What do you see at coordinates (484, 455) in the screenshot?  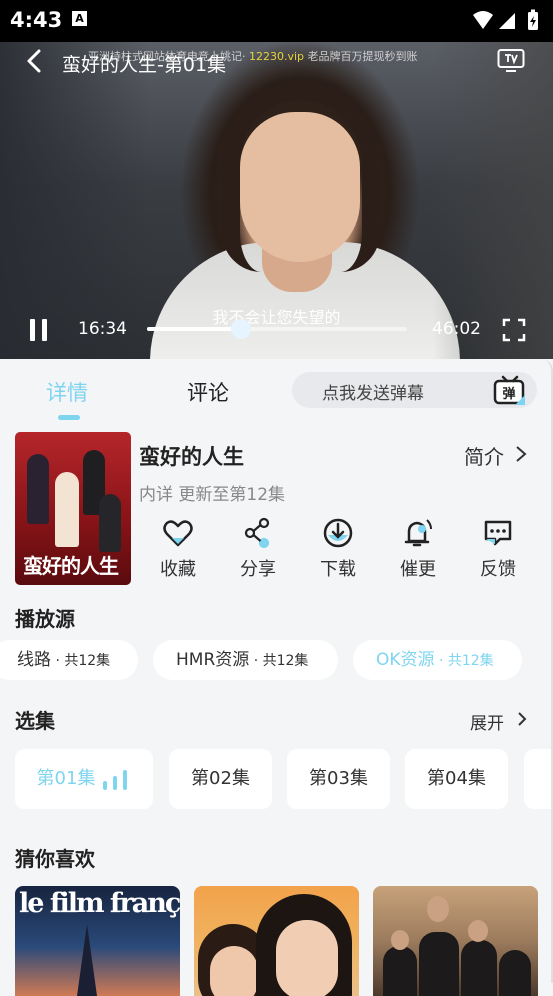 I see `intro-link: 简介` at bounding box center [484, 455].